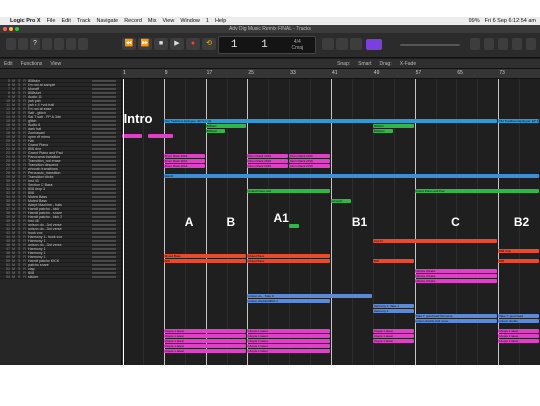  Describe the element at coordinates (351, 176) in the screenshot. I see `region: Harrdt` at that location.